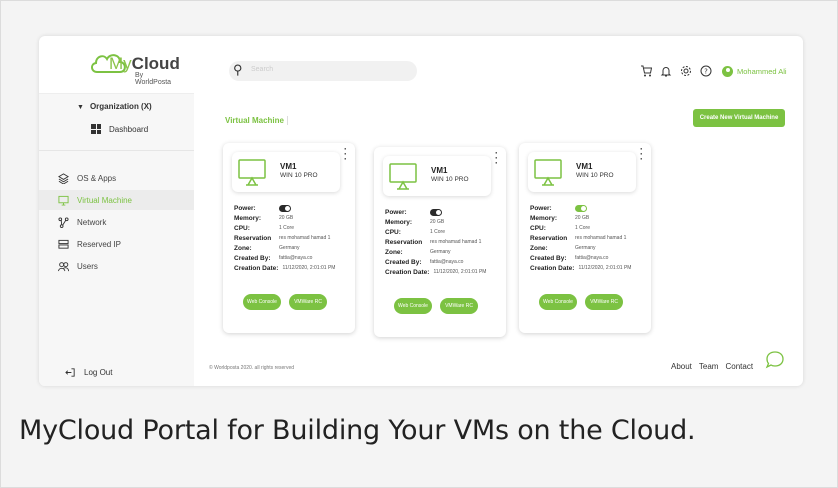  Describe the element at coordinates (666, 71) in the screenshot. I see `bell-icon` at that location.